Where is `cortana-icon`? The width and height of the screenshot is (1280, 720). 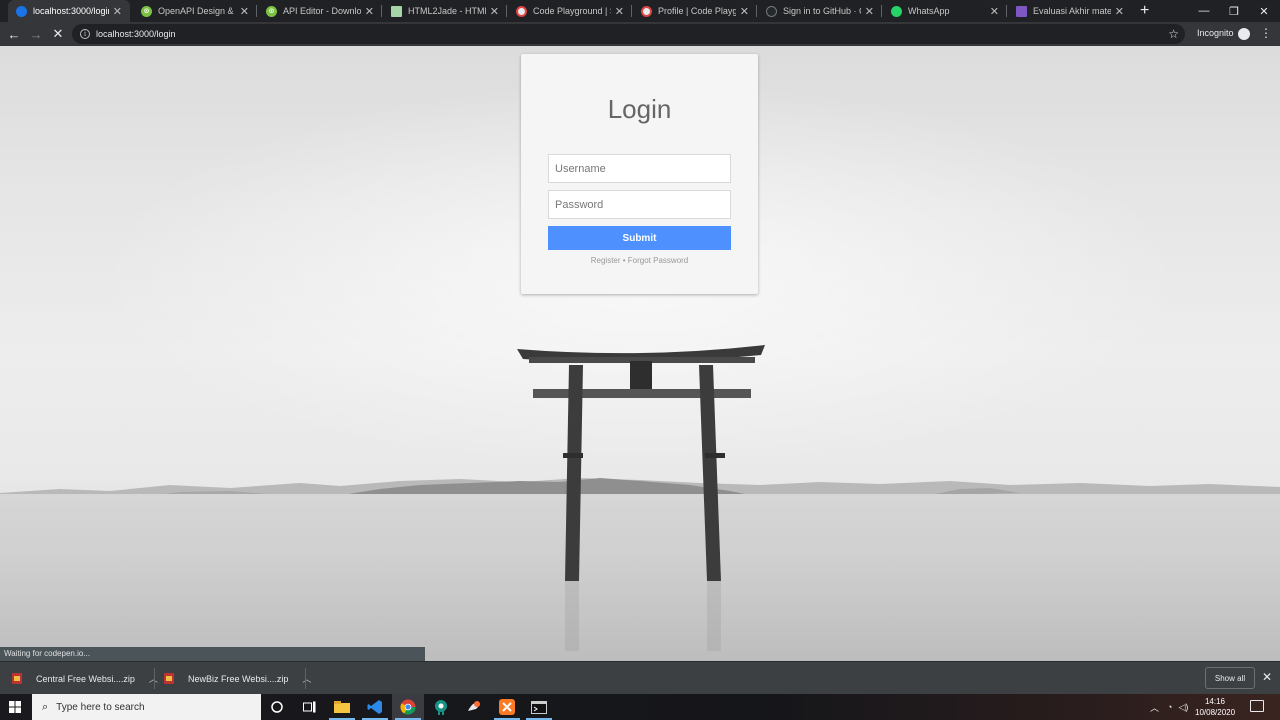 cortana-icon is located at coordinates (277, 707).